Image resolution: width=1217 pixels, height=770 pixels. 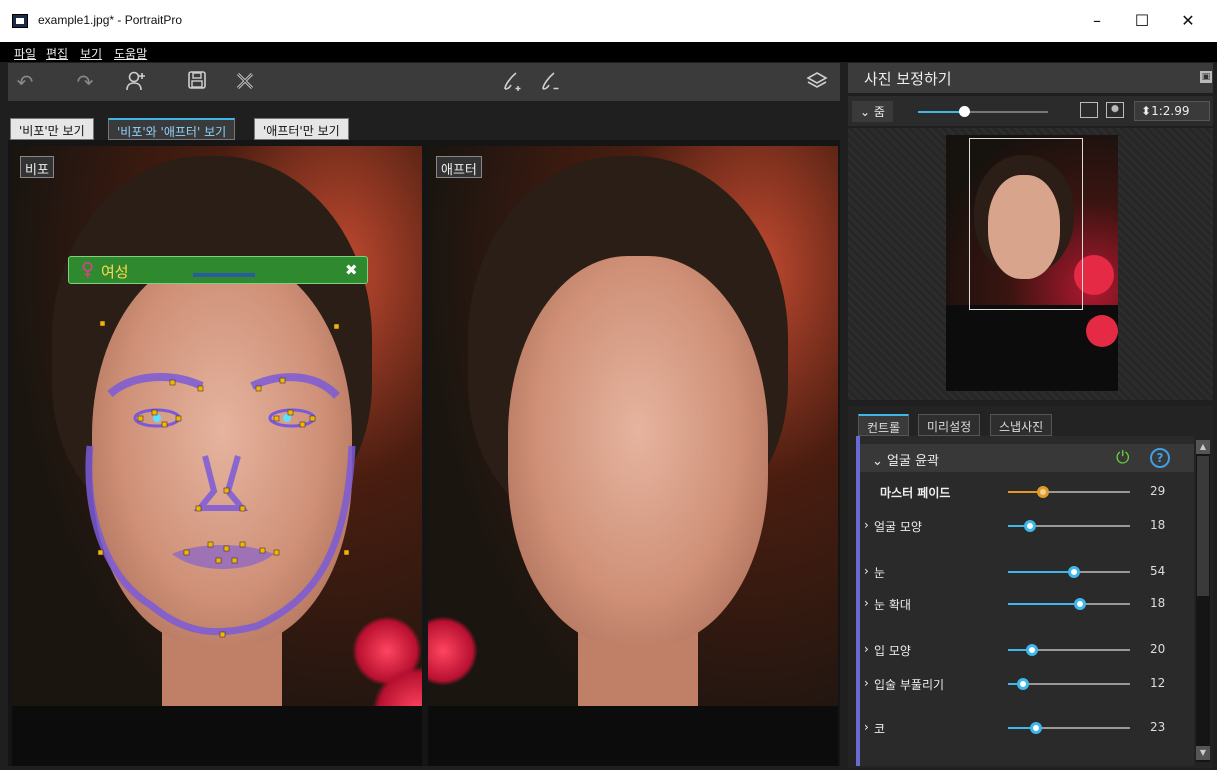 I want to click on close-button: ✕, so click(x=1188, y=21).